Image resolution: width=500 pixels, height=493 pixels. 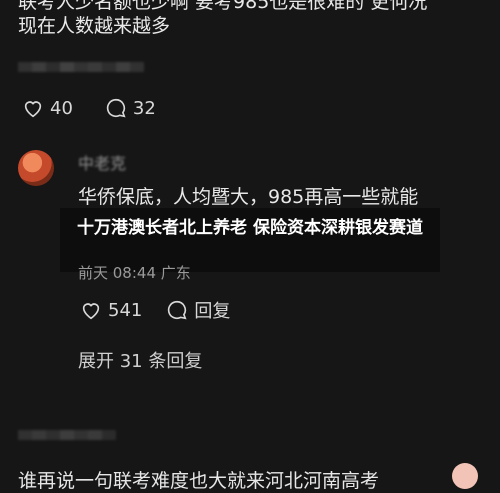 What do you see at coordinates (144, 108) in the screenshot?
I see `post-comment-count: 32` at bounding box center [144, 108].